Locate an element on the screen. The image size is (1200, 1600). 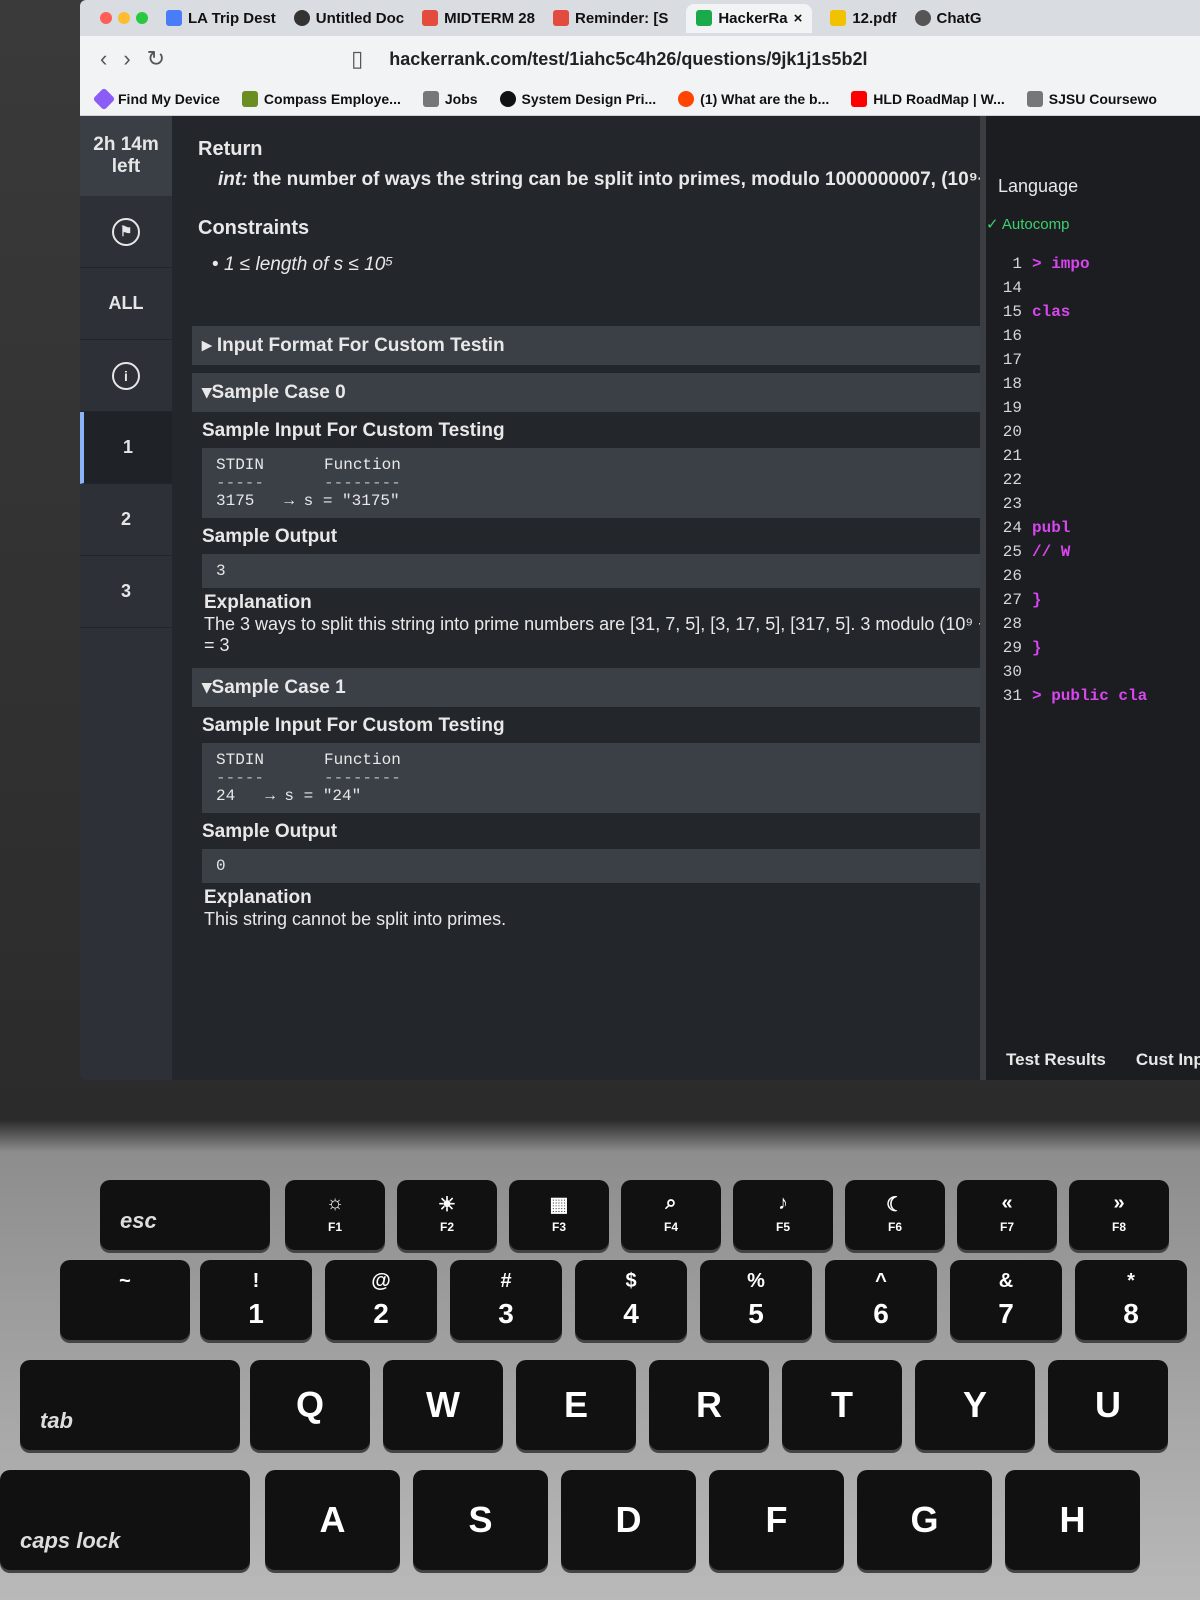
key-f8: » F8 is located at coordinates (1119, 1215).